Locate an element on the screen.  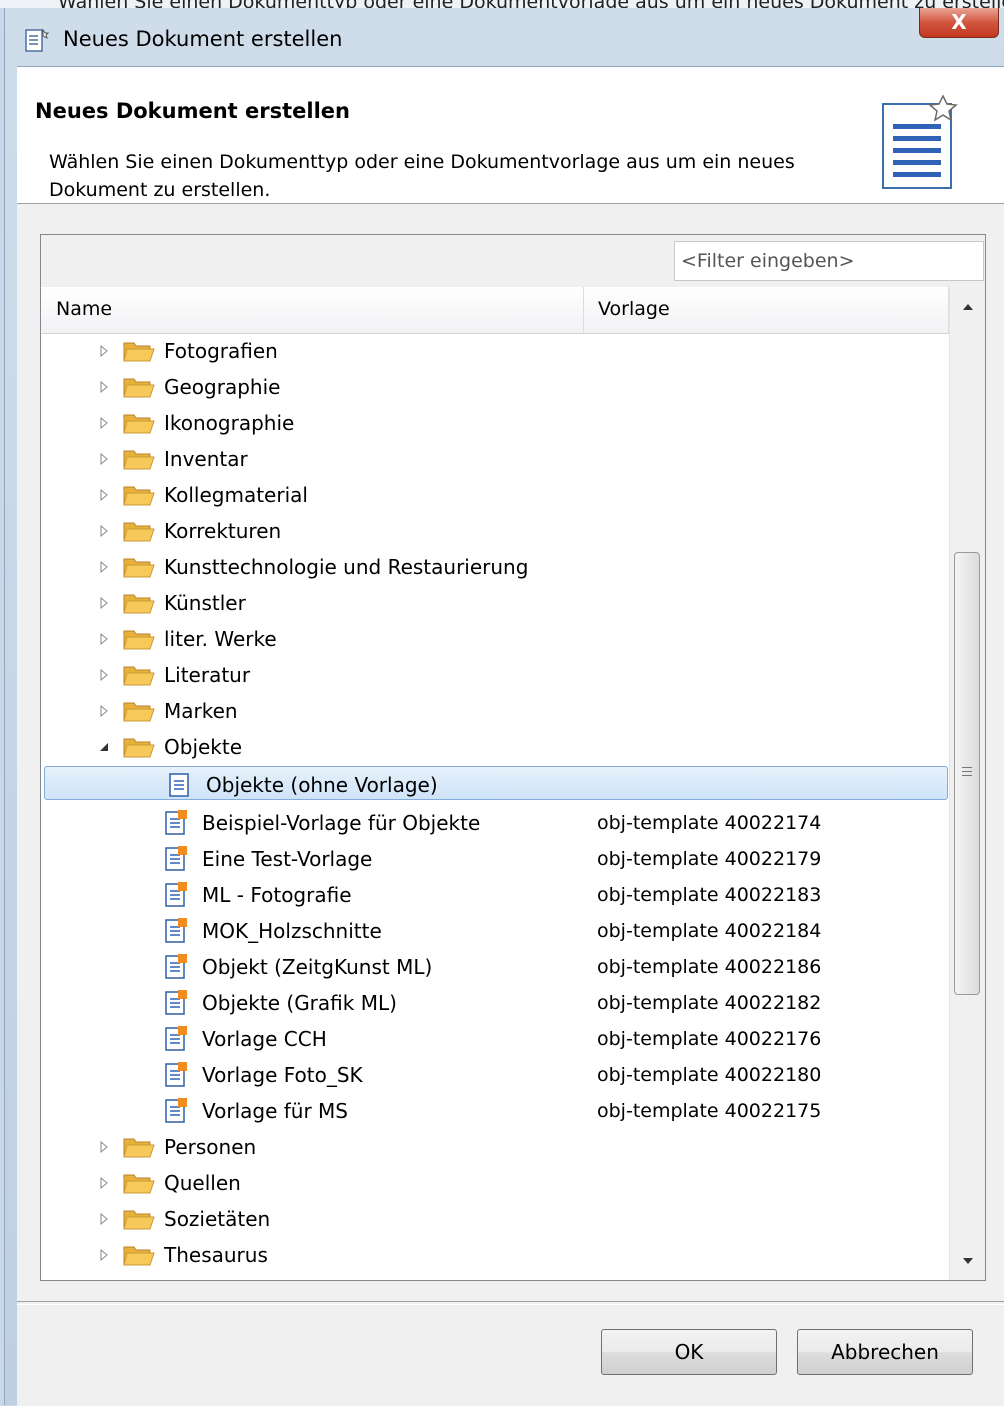
tree-folder-row: Literatur is located at coordinates (495, 675).